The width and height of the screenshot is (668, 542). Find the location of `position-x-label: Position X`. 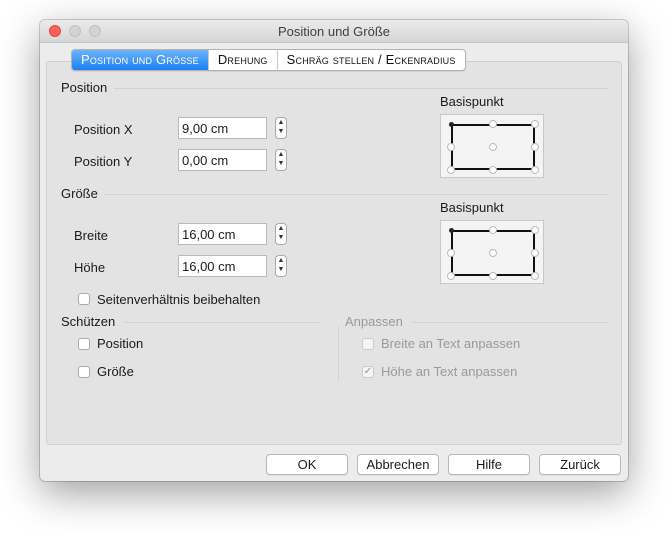

position-x-label: Position X is located at coordinates (103, 129).